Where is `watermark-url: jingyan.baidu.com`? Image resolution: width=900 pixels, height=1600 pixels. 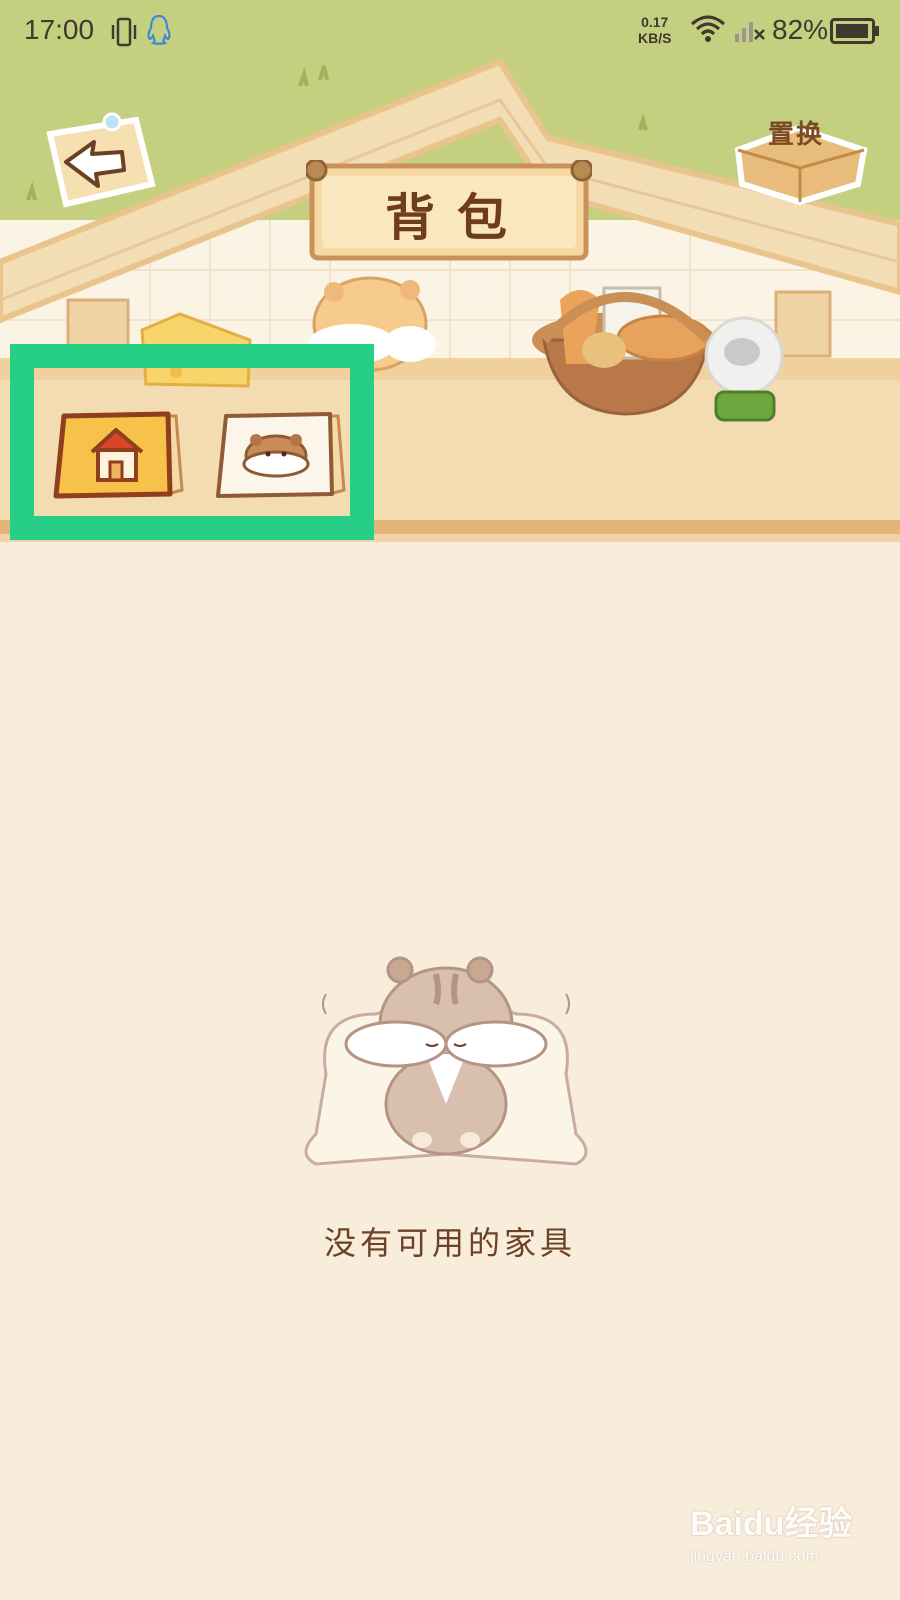 watermark-url: jingyan.baidu.com is located at coordinates (754, 1556).